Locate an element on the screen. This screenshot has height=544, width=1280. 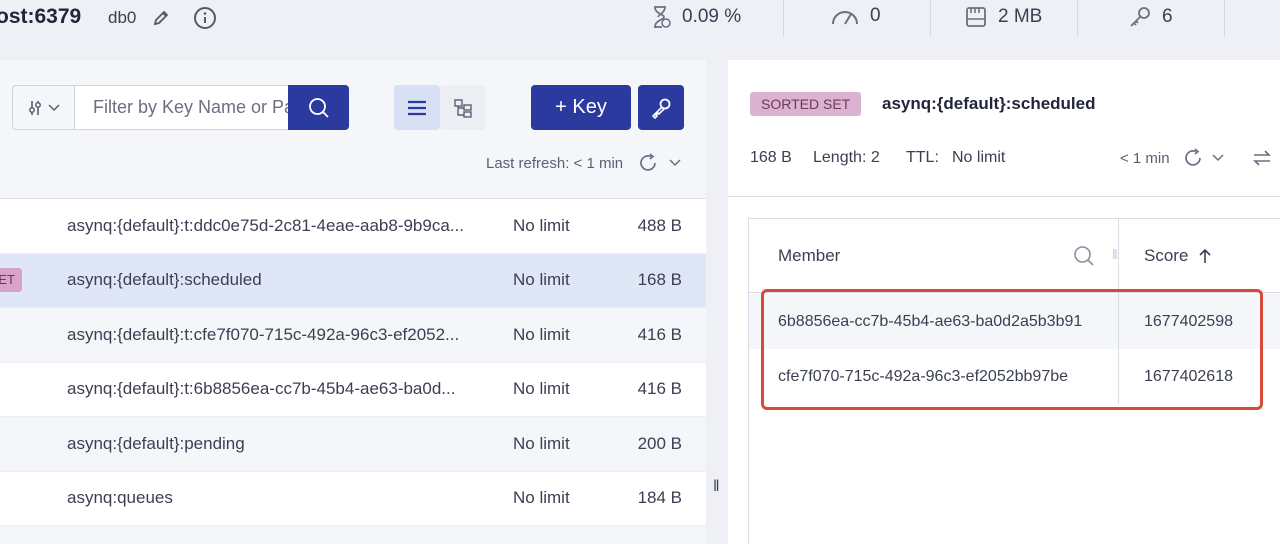
details-refresh: < 1 min is located at coordinates (1172, 158).